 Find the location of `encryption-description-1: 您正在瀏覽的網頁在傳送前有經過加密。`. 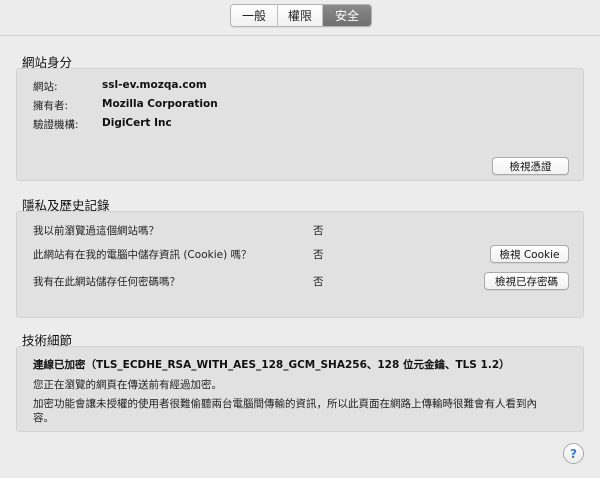

encryption-description-1: 您正在瀏覽的網頁在傳送前有經過加密。 is located at coordinates (127, 385).